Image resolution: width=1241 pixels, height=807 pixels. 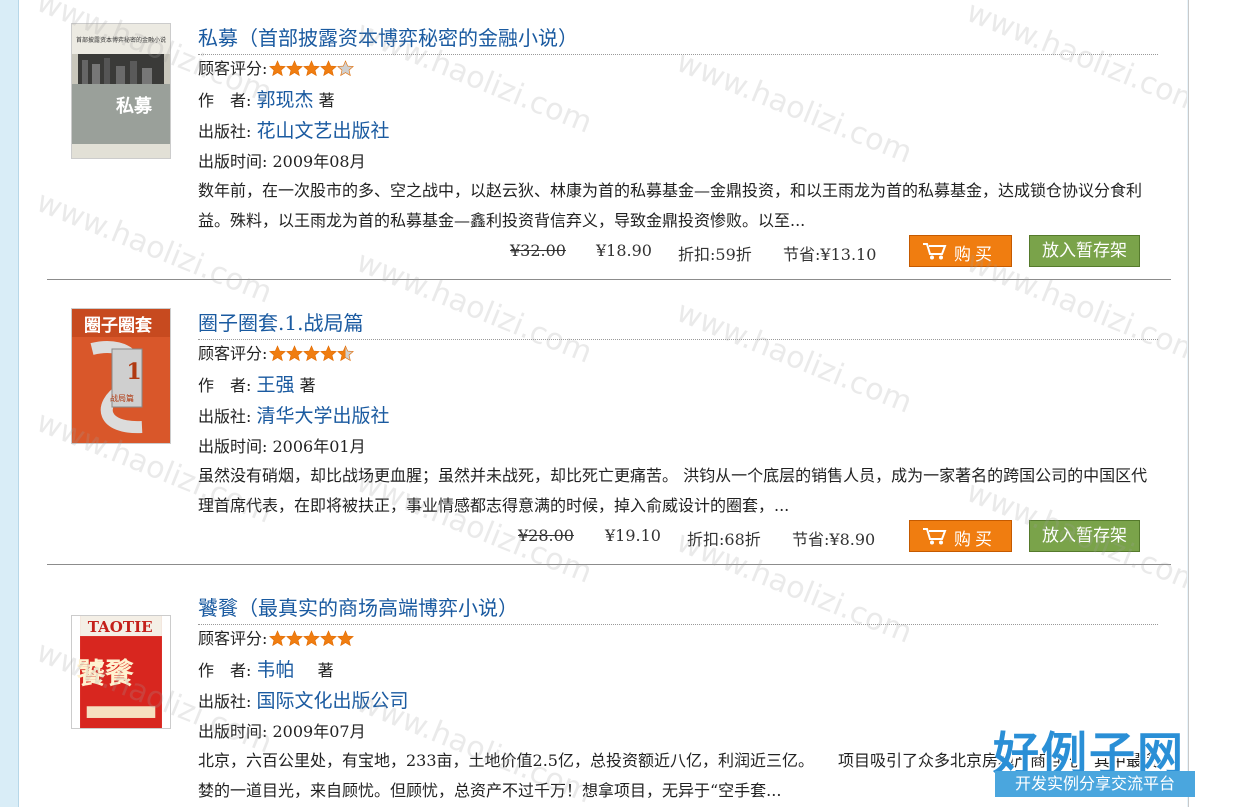 I want to click on cover-title-text: 圈子圈套, so click(x=118, y=325).